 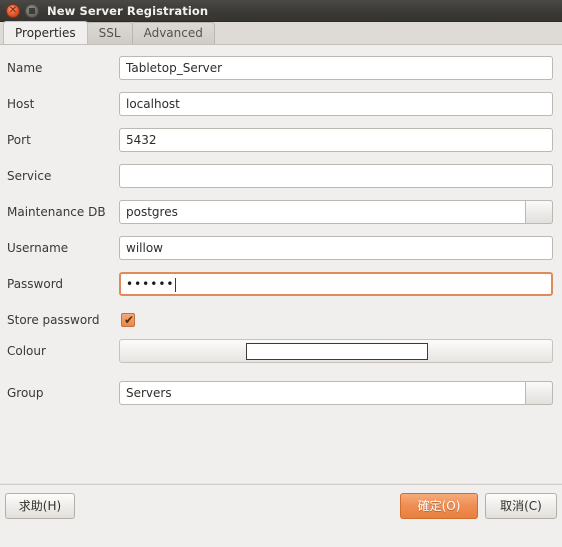 What do you see at coordinates (281, 11) in the screenshot?
I see `titlebar: ✕ New Server Registration` at bounding box center [281, 11].